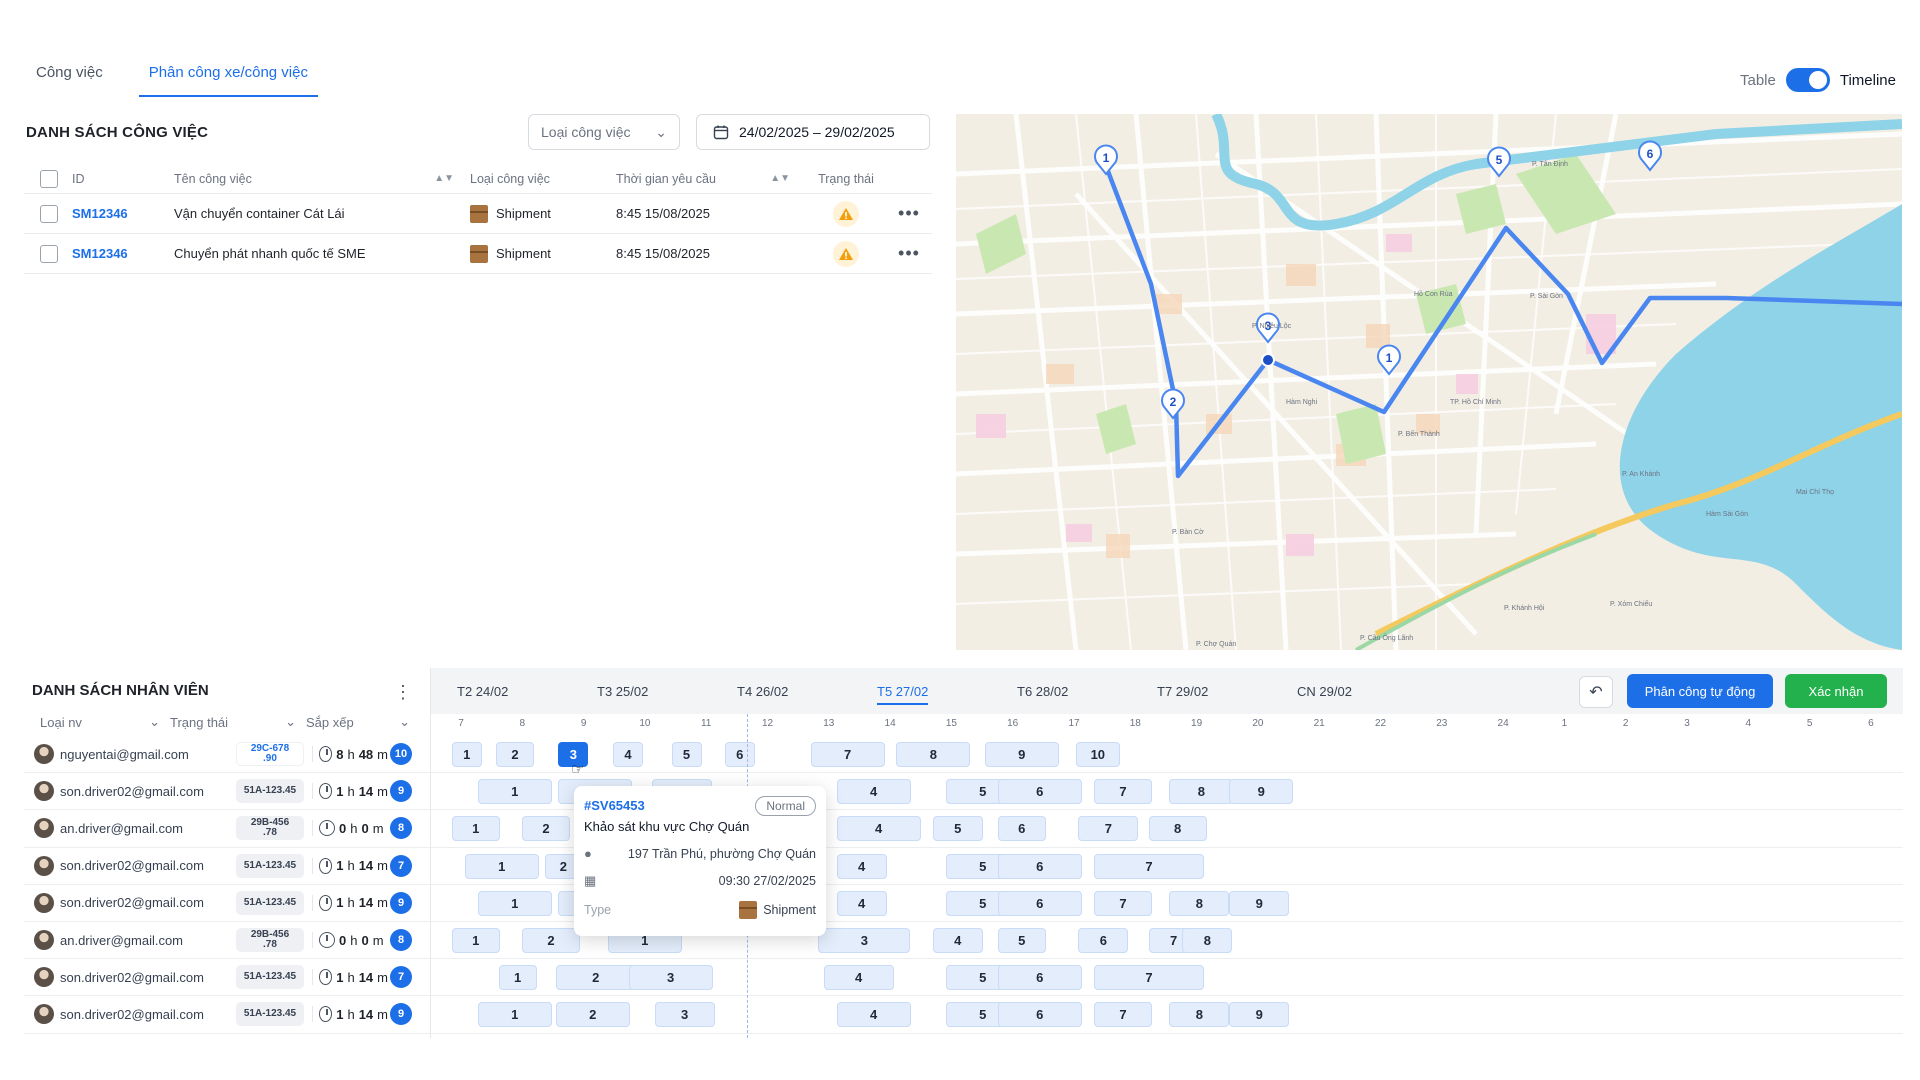 The image size is (1920, 1080). I want to click on day-tab: T4 26/02, so click(762, 691).